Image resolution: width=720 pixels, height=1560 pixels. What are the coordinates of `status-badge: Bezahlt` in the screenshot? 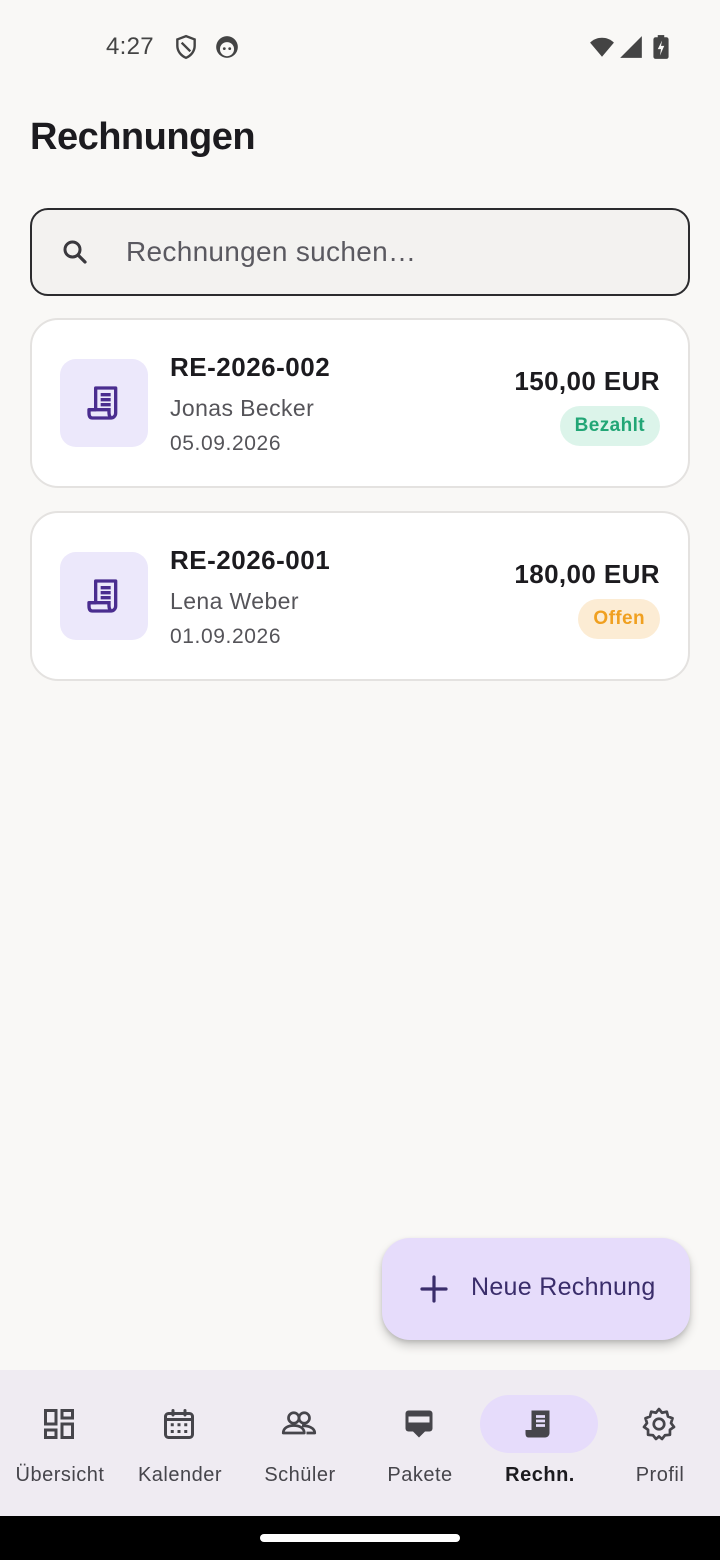 It's located at (609, 426).